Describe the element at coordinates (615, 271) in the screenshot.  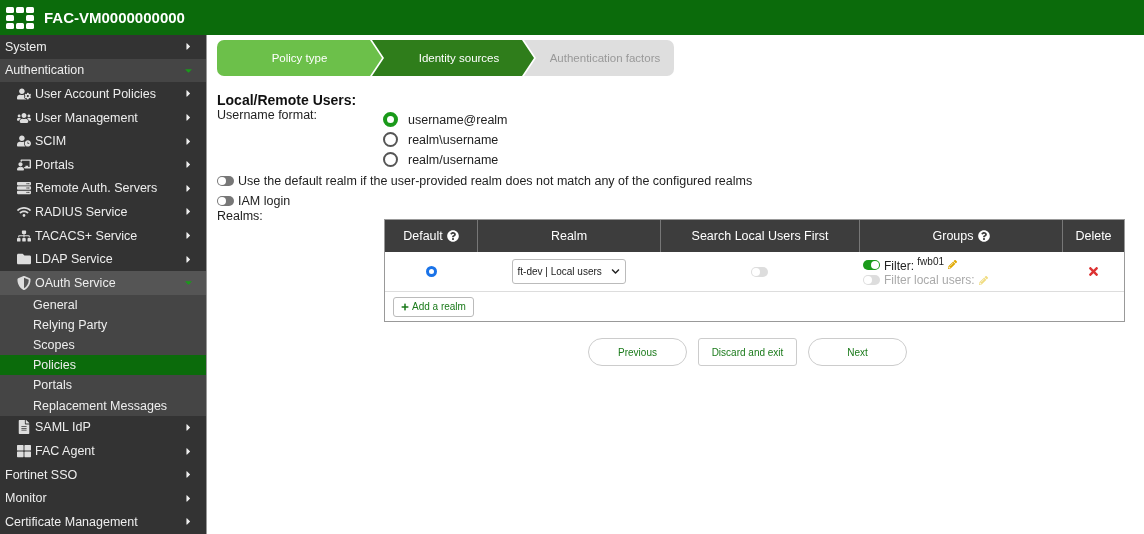
I see `chevron-down-icon` at that location.